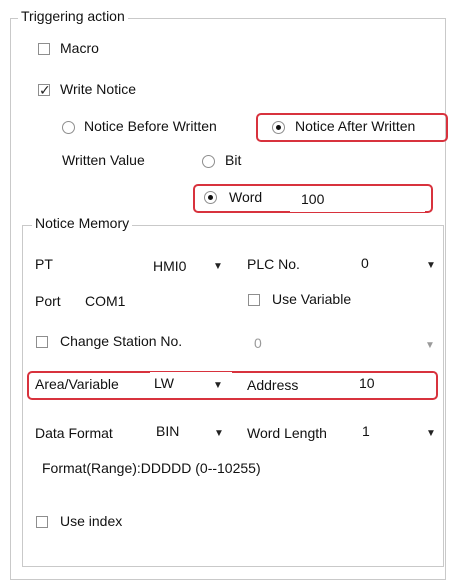 This screenshot has height=580, width=452. Describe the element at coordinates (68, 127) in the screenshot. I see `notice-before-radio` at that location.